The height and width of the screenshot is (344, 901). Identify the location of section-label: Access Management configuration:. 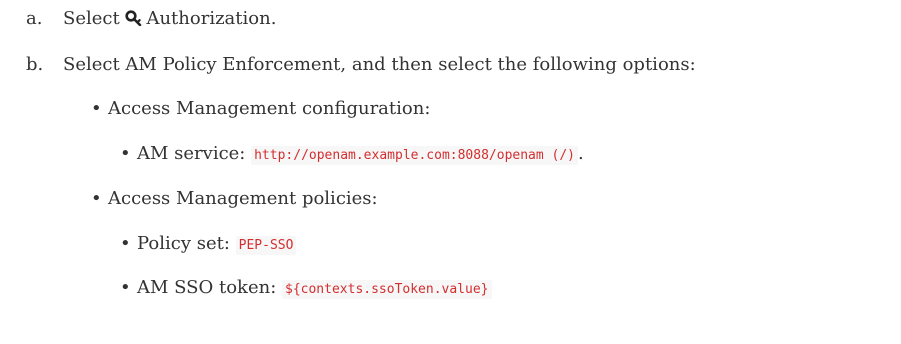
(269, 108).